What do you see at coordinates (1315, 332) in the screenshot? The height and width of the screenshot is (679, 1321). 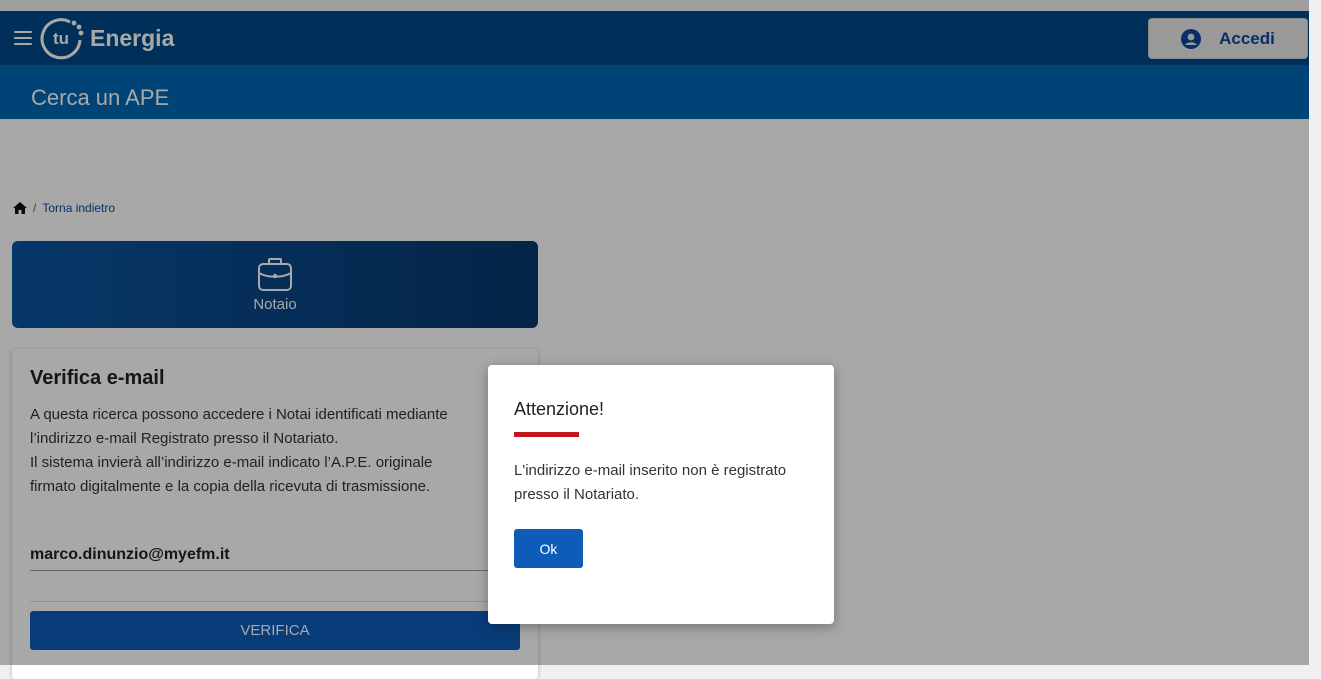 I see `page-right-strip` at bounding box center [1315, 332].